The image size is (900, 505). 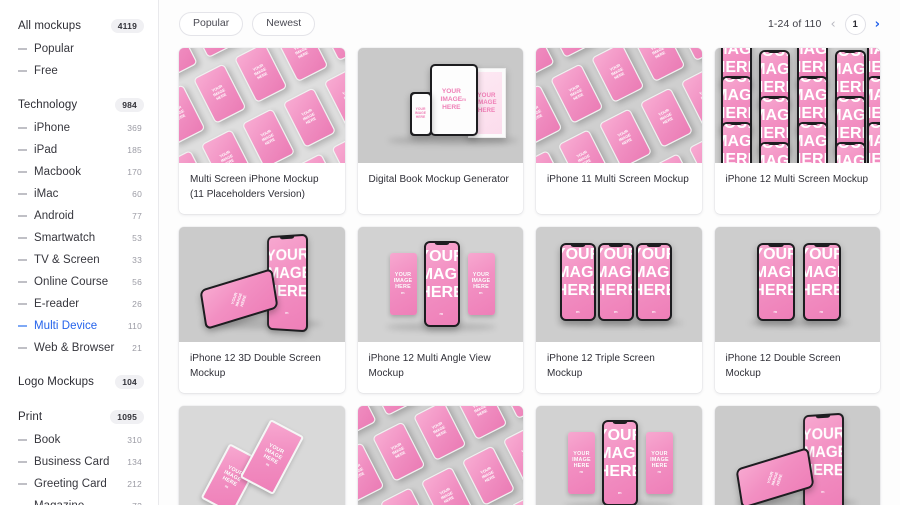 I want to click on mockup-card: YOUR IMAGE HERE m YOUR IMAGE HERE m, so click(x=262, y=455).